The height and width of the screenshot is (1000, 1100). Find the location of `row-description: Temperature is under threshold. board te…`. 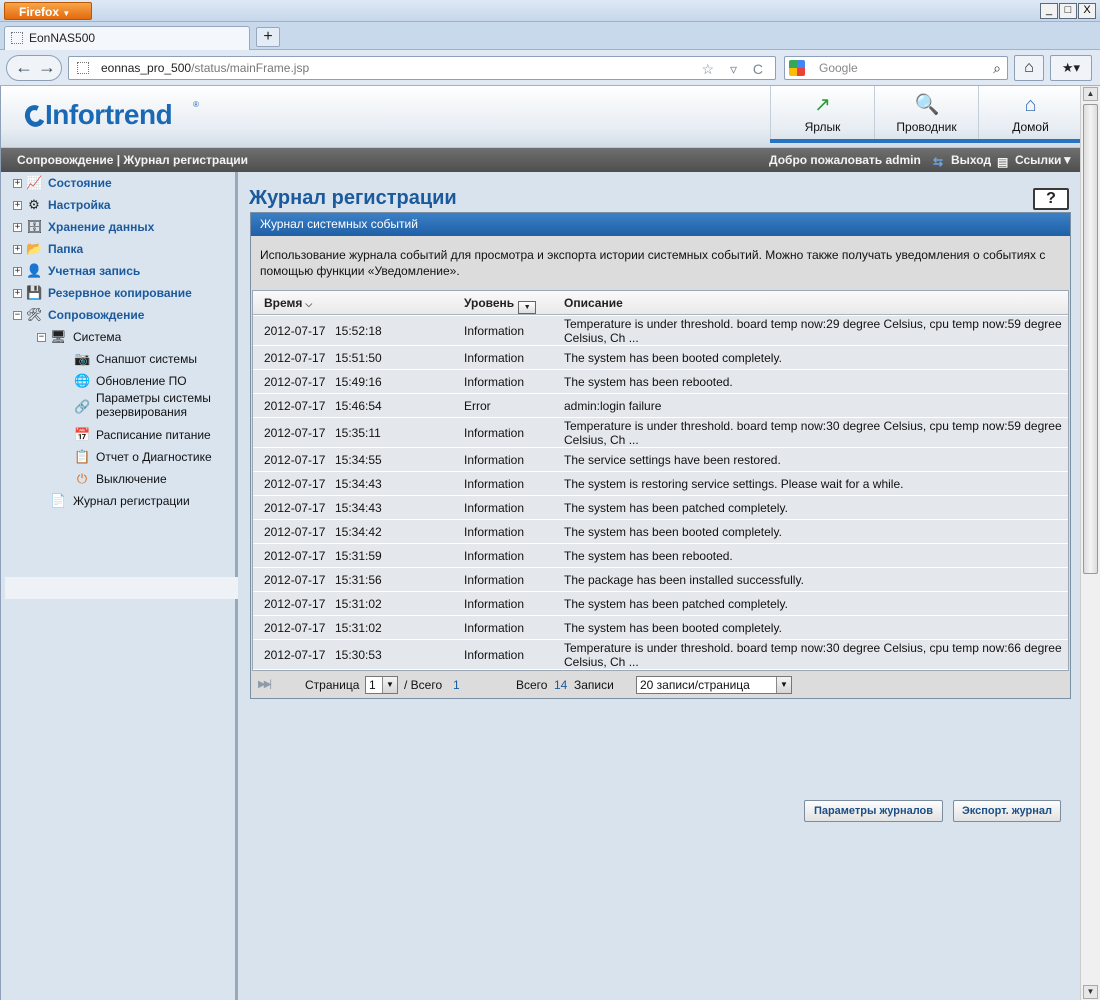

row-description: Temperature is under threshold. board te… is located at coordinates (813, 655).